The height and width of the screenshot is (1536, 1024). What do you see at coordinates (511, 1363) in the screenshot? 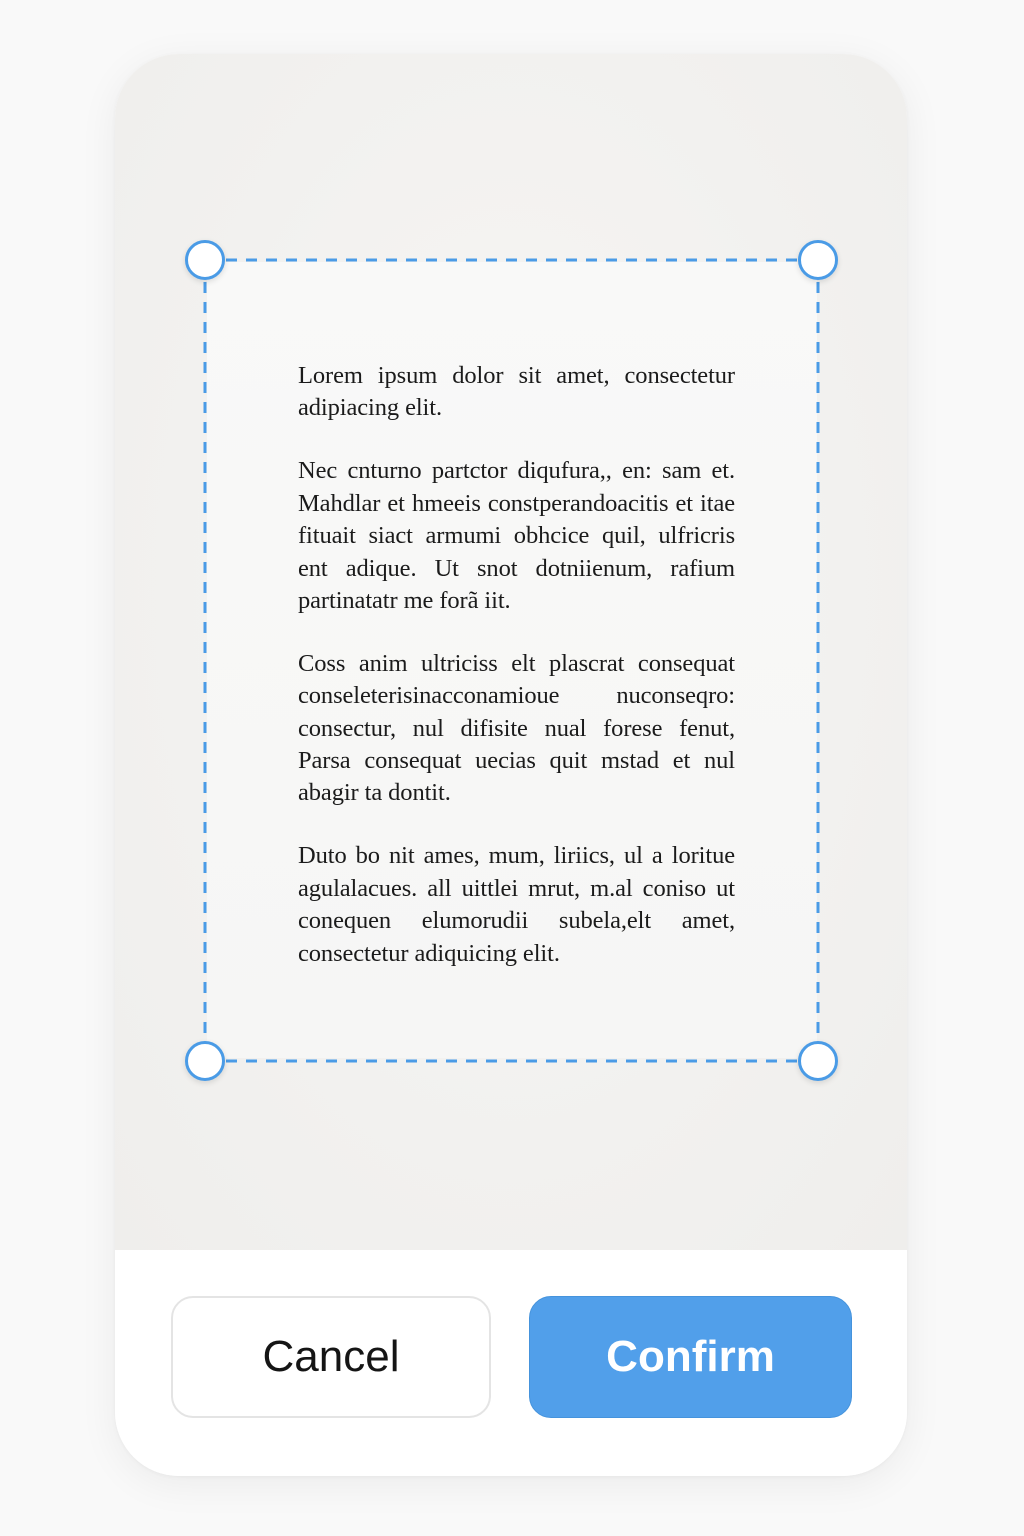
I see `action-bar: Cancel Confirm` at bounding box center [511, 1363].